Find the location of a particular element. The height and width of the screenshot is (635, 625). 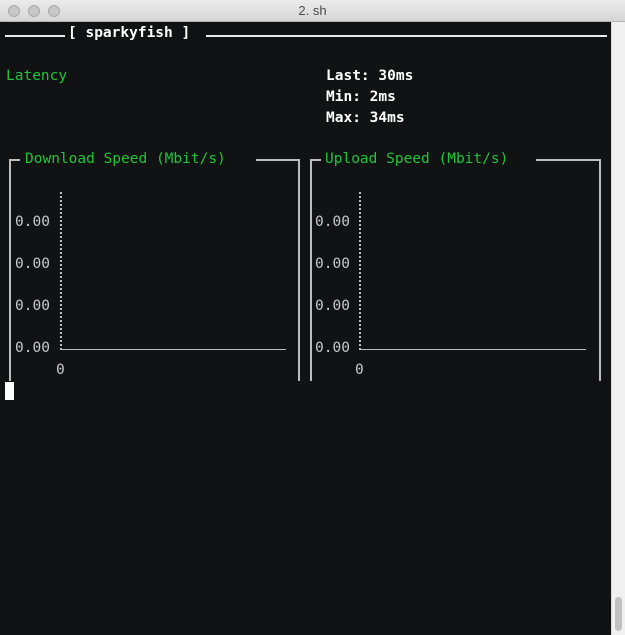

download-x-axis is located at coordinates (173, 349).